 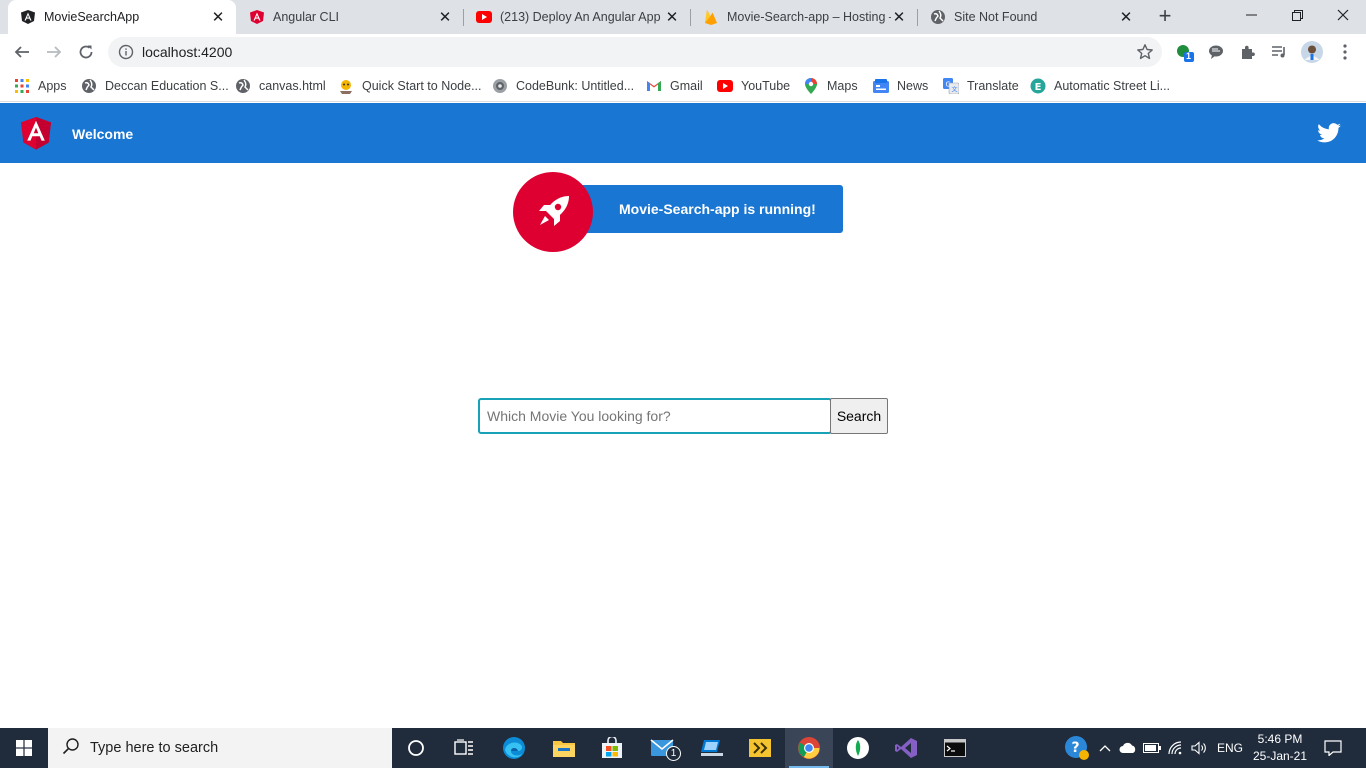 What do you see at coordinates (292, 86) in the screenshot?
I see `bookmark-label: canvas.html` at bounding box center [292, 86].